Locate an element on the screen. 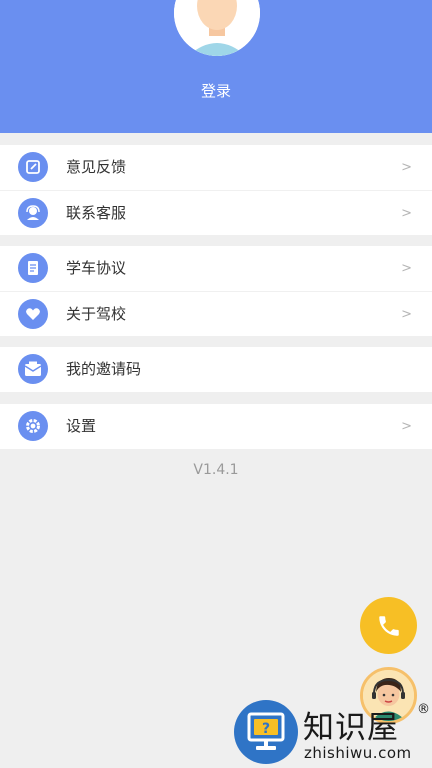 The height and width of the screenshot is (768, 432). login-link: 登录 is located at coordinates (216, 90).